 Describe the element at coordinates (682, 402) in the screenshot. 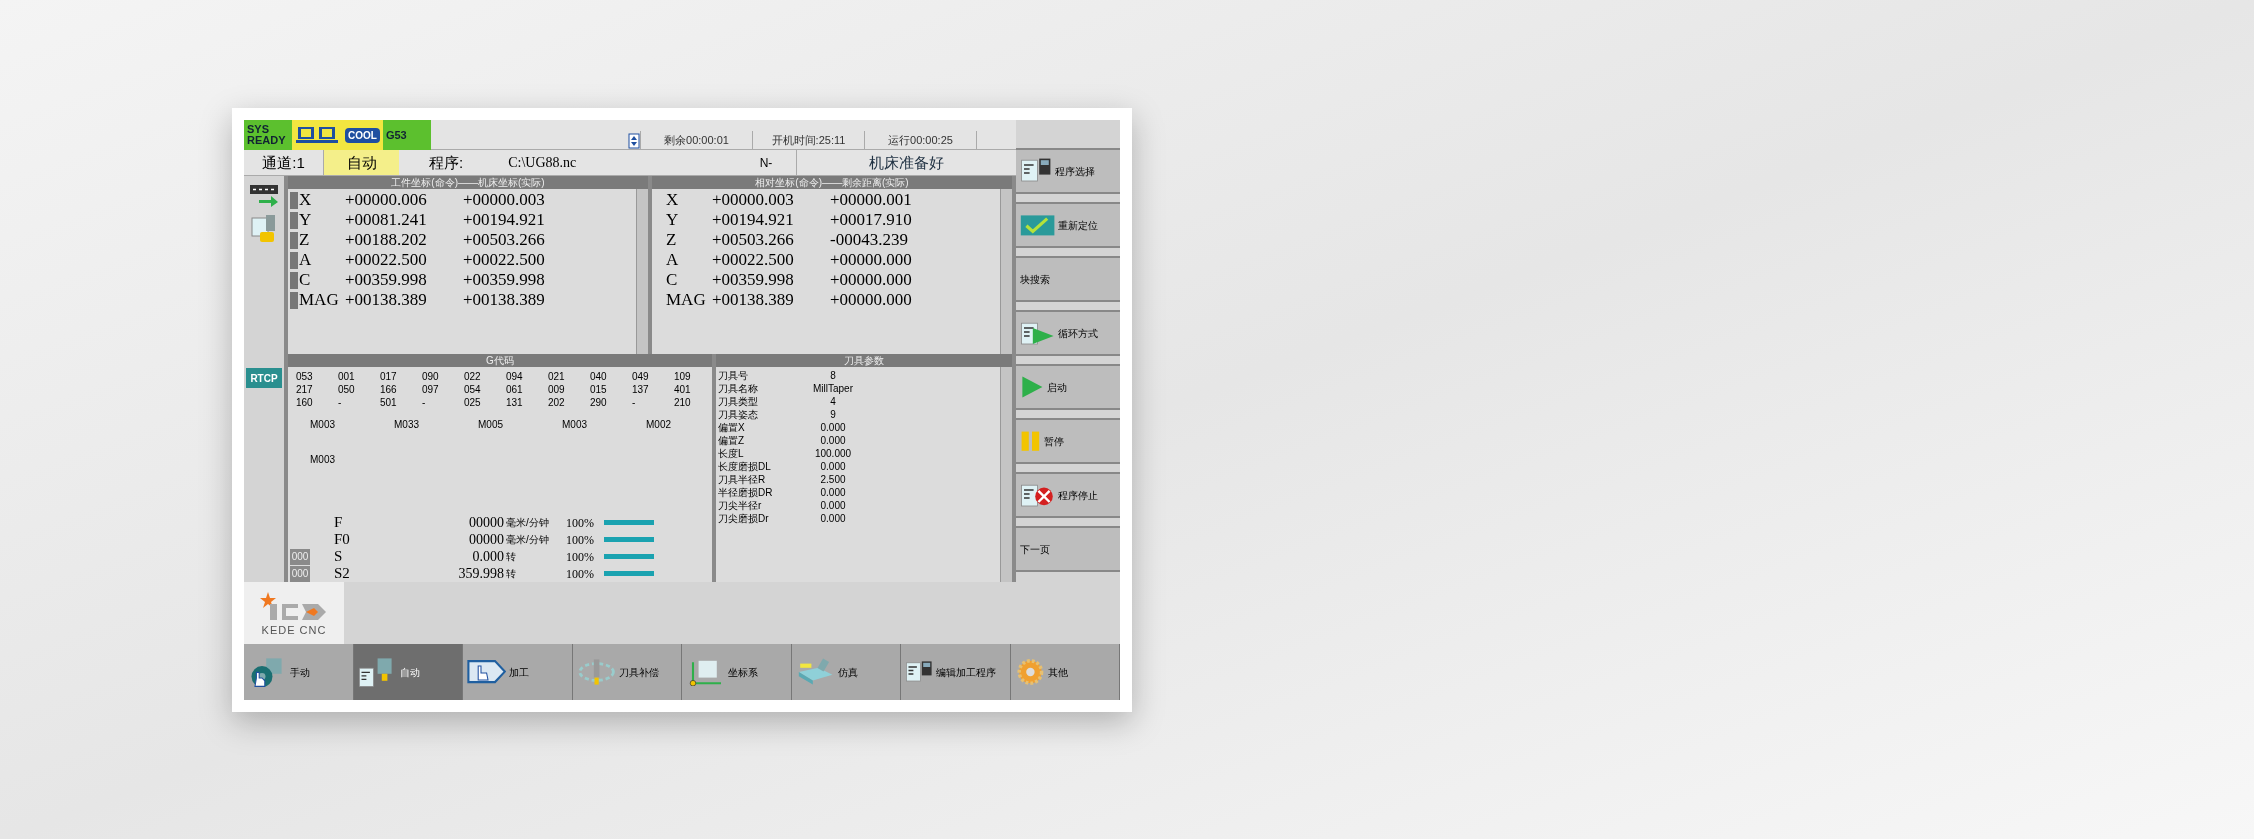

I see `gcode-value: 210` at that location.